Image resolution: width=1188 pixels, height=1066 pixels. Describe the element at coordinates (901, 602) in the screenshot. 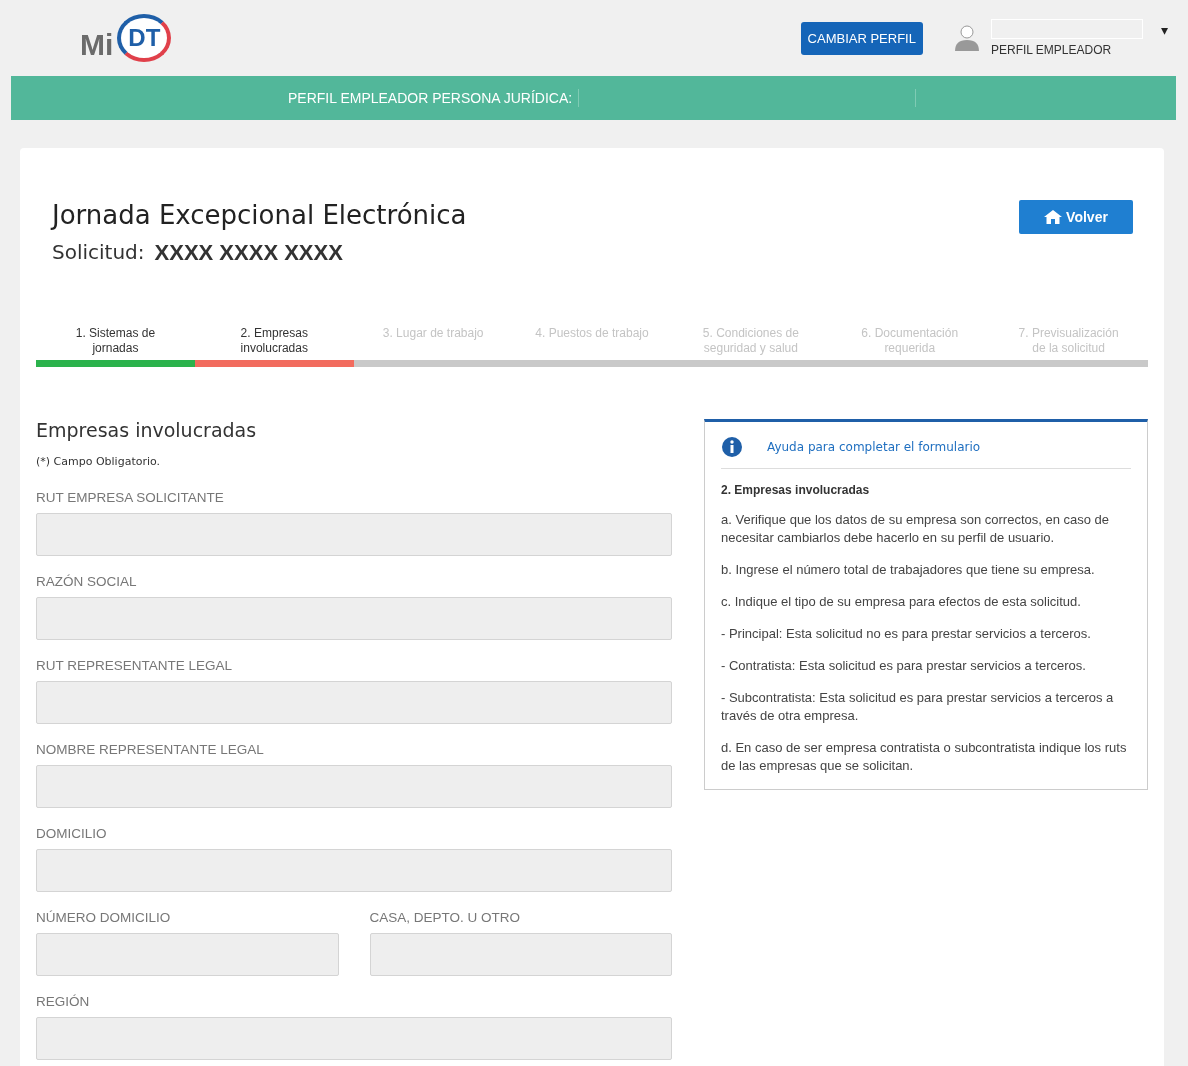

I see `help-paragraph: c. Indique el tipo de su empresa para efectos de esta solicitud.` at that location.